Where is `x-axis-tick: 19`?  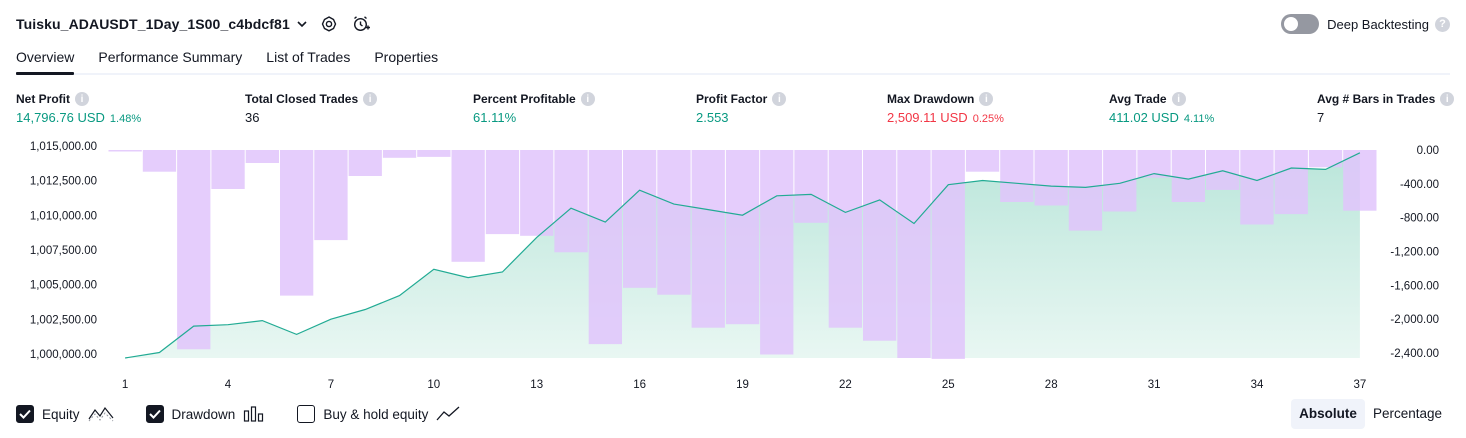 x-axis-tick: 19 is located at coordinates (742, 385).